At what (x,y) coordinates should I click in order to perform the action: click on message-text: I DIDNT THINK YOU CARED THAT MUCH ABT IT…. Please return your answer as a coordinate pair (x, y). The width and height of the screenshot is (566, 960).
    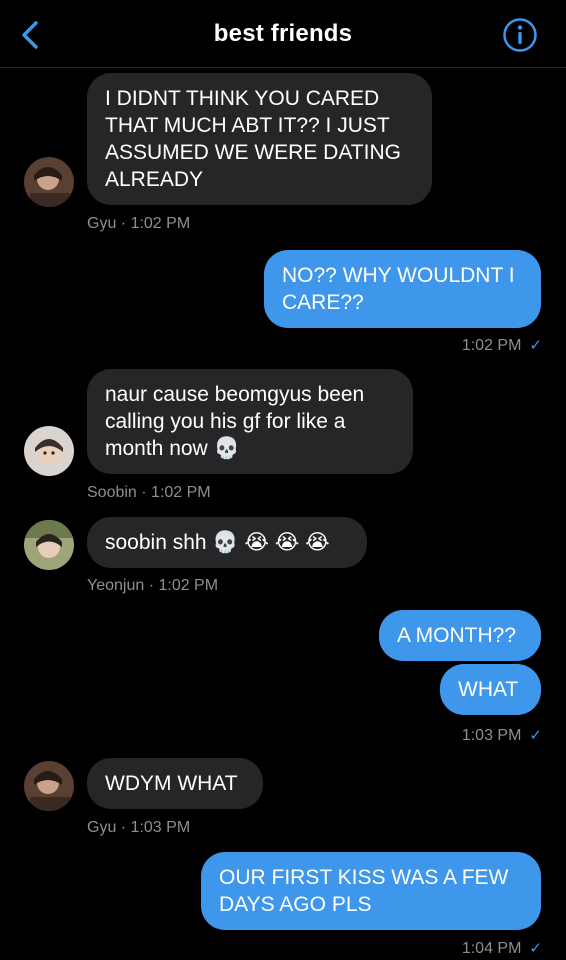
    Looking at the image, I should click on (253, 139).